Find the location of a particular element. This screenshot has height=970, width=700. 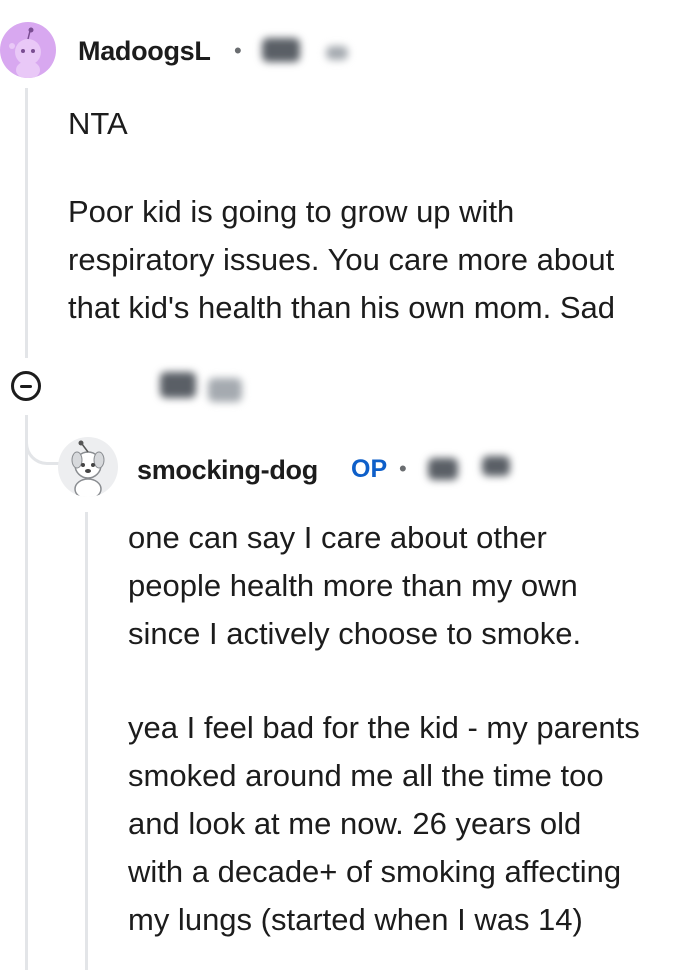

user-avatar-madoogsl is located at coordinates (28, 50).